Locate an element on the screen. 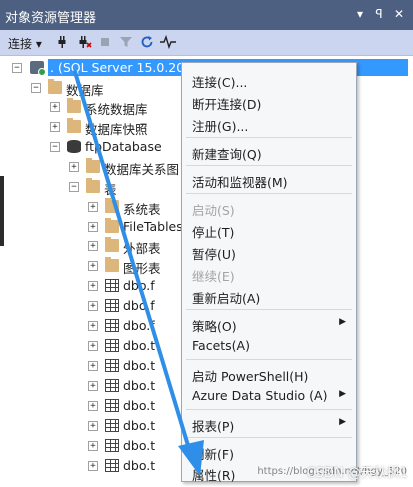 This screenshot has width=413, height=487. menu-item-start: 启动(S) is located at coordinates (213, 210).